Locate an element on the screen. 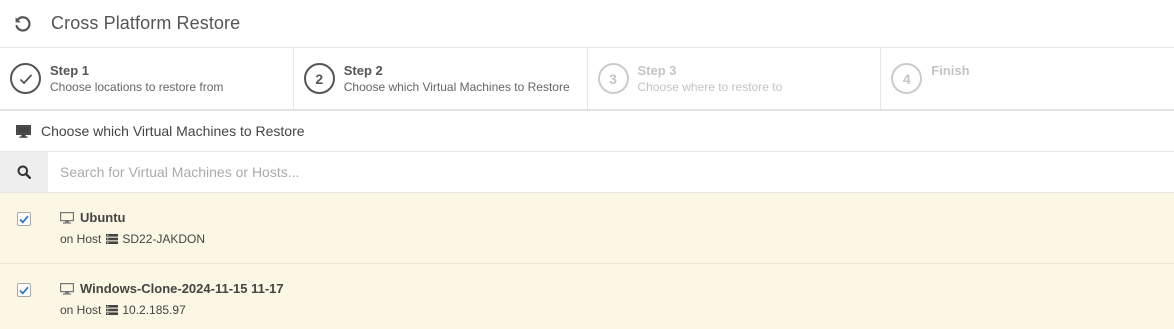 This screenshot has height=329, width=1174. host-name: SD22-JAKDON is located at coordinates (164, 239).